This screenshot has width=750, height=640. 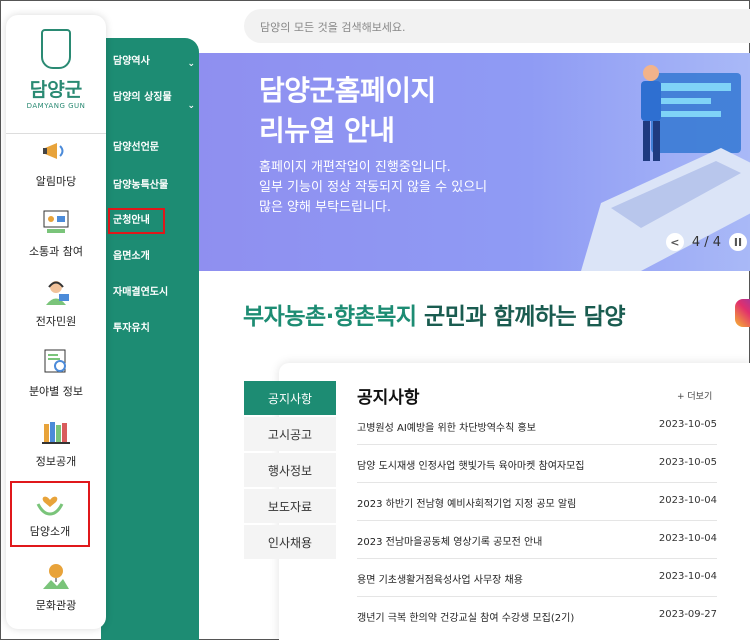 I want to click on submenu-label: 담양농특산물, so click(x=141, y=185).